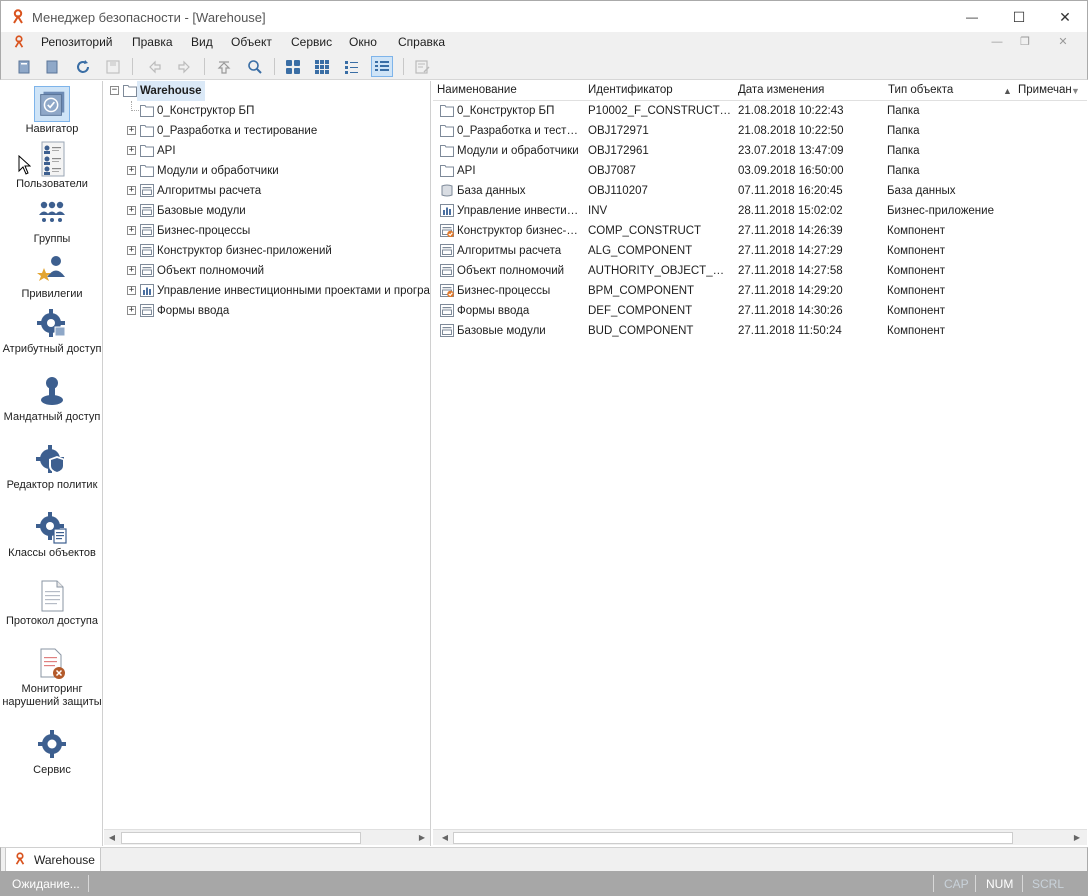 This screenshot has height=896, width=1088. I want to click on back-button, so click(155, 66).